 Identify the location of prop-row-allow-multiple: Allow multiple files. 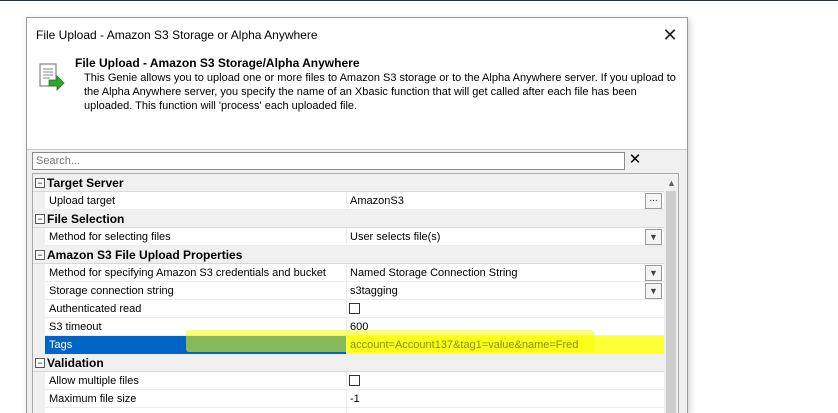
(348, 381).